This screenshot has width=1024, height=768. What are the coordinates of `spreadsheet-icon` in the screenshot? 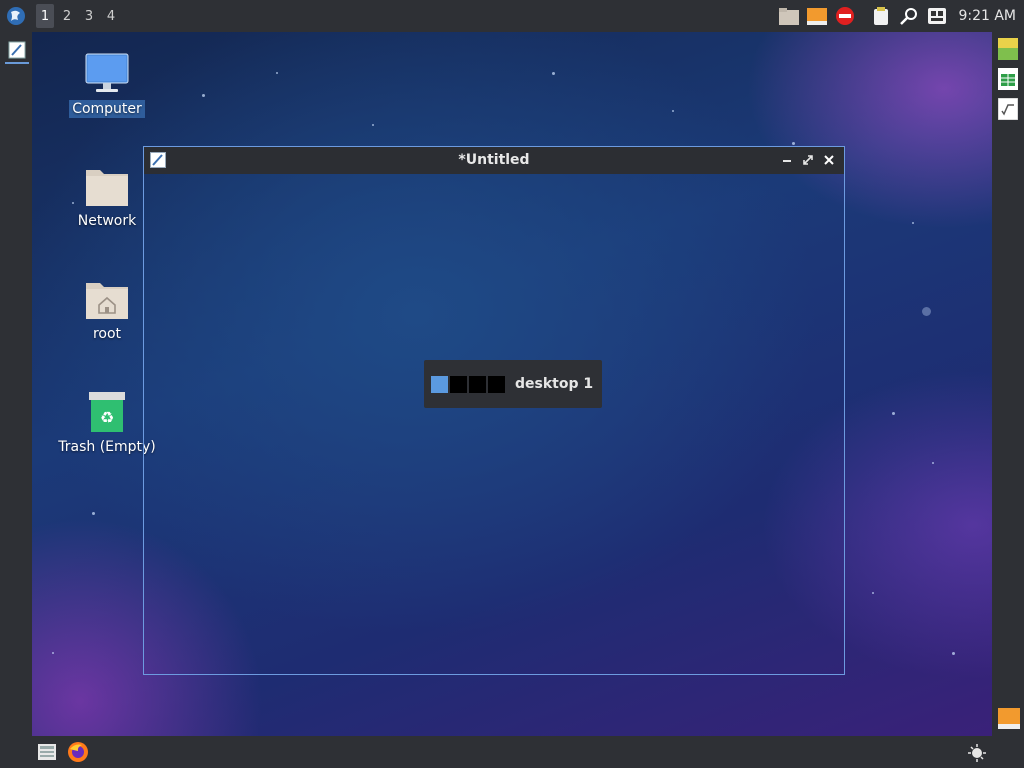 It's located at (1008, 79).